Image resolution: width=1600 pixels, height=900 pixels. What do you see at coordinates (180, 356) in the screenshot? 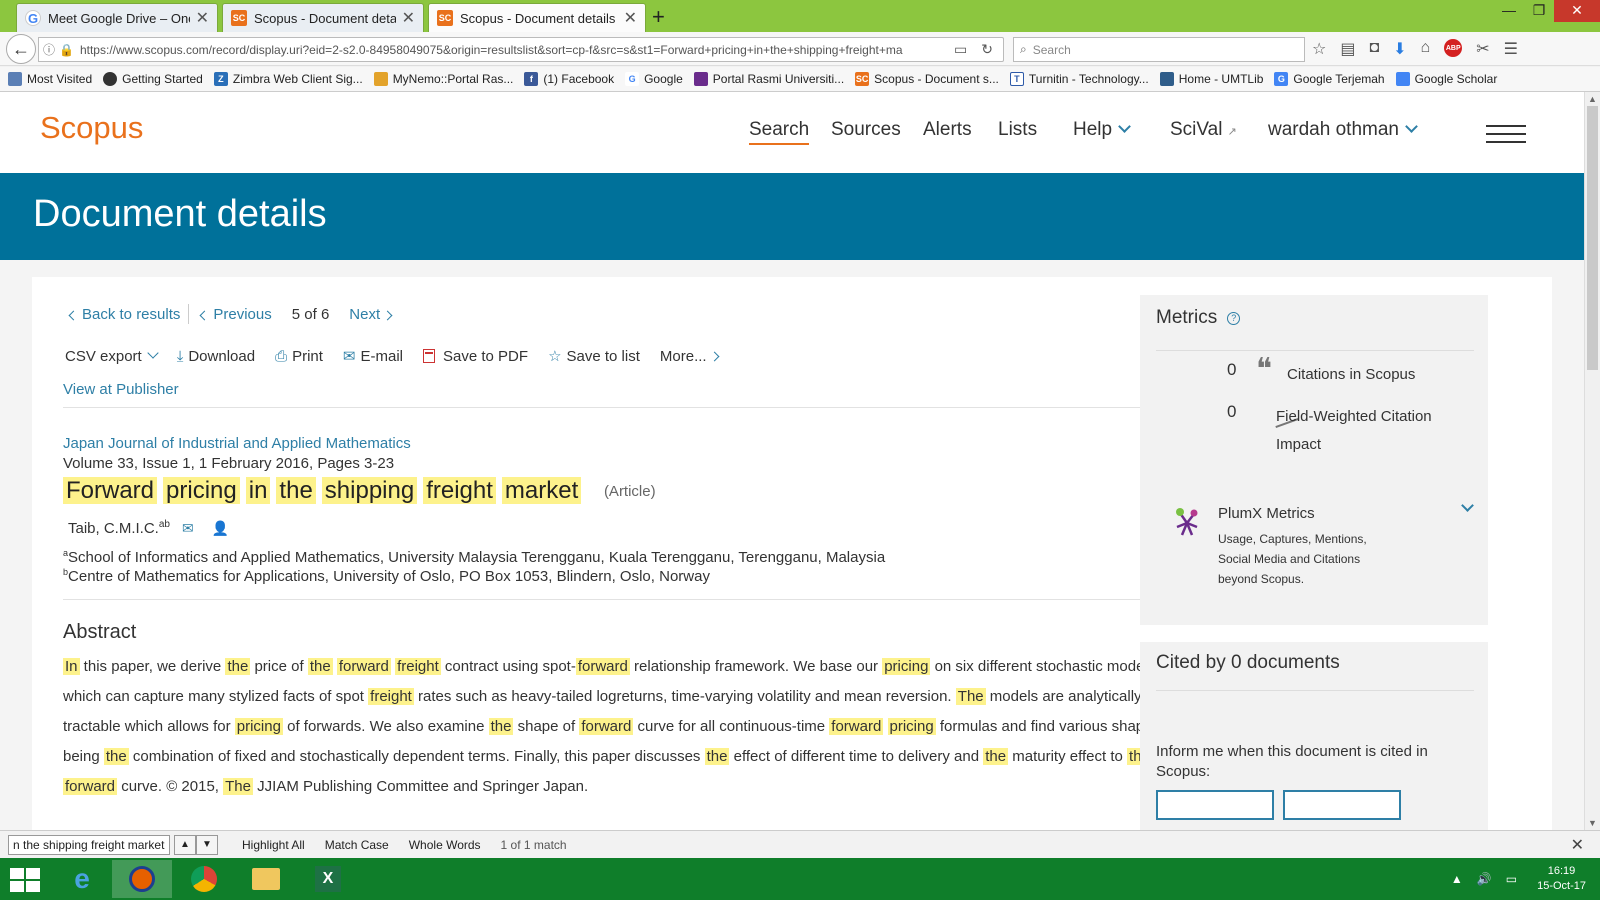
I see `download-icon: ⤓` at bounding box center [180, 356].